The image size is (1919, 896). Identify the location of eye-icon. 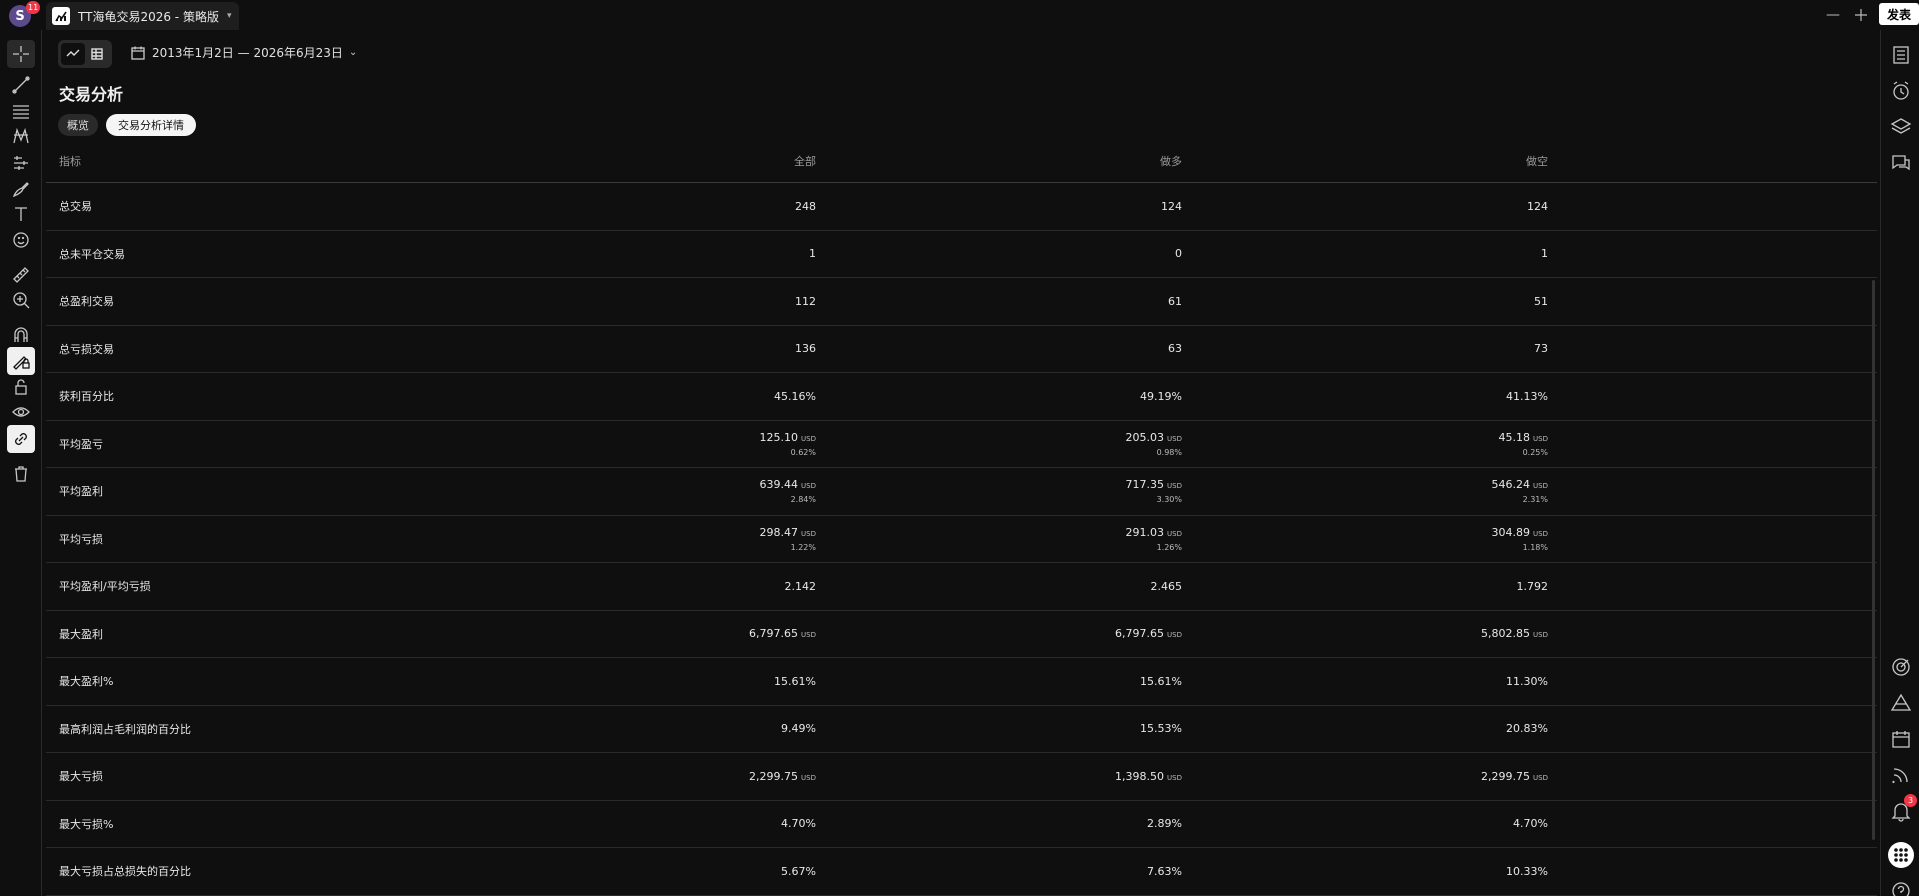
(21, 412).